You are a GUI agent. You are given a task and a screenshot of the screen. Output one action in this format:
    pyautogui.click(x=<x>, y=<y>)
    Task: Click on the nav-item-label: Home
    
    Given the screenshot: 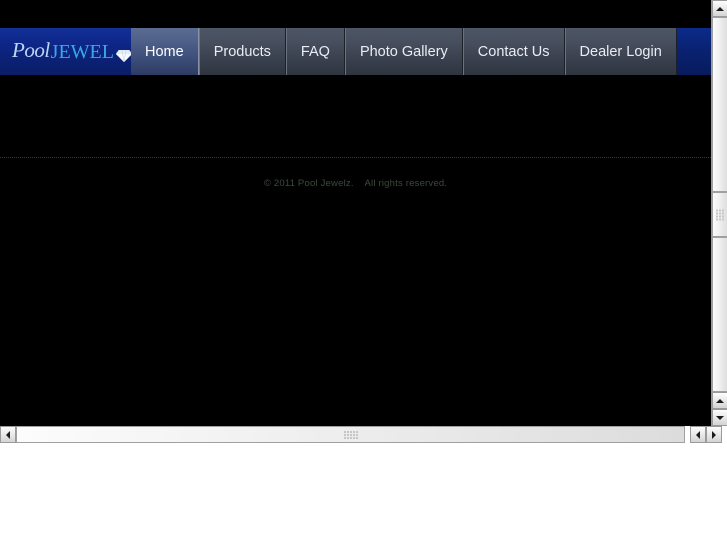 What is the action you would take?
    pyautogui.click(x=164, y=51)
    